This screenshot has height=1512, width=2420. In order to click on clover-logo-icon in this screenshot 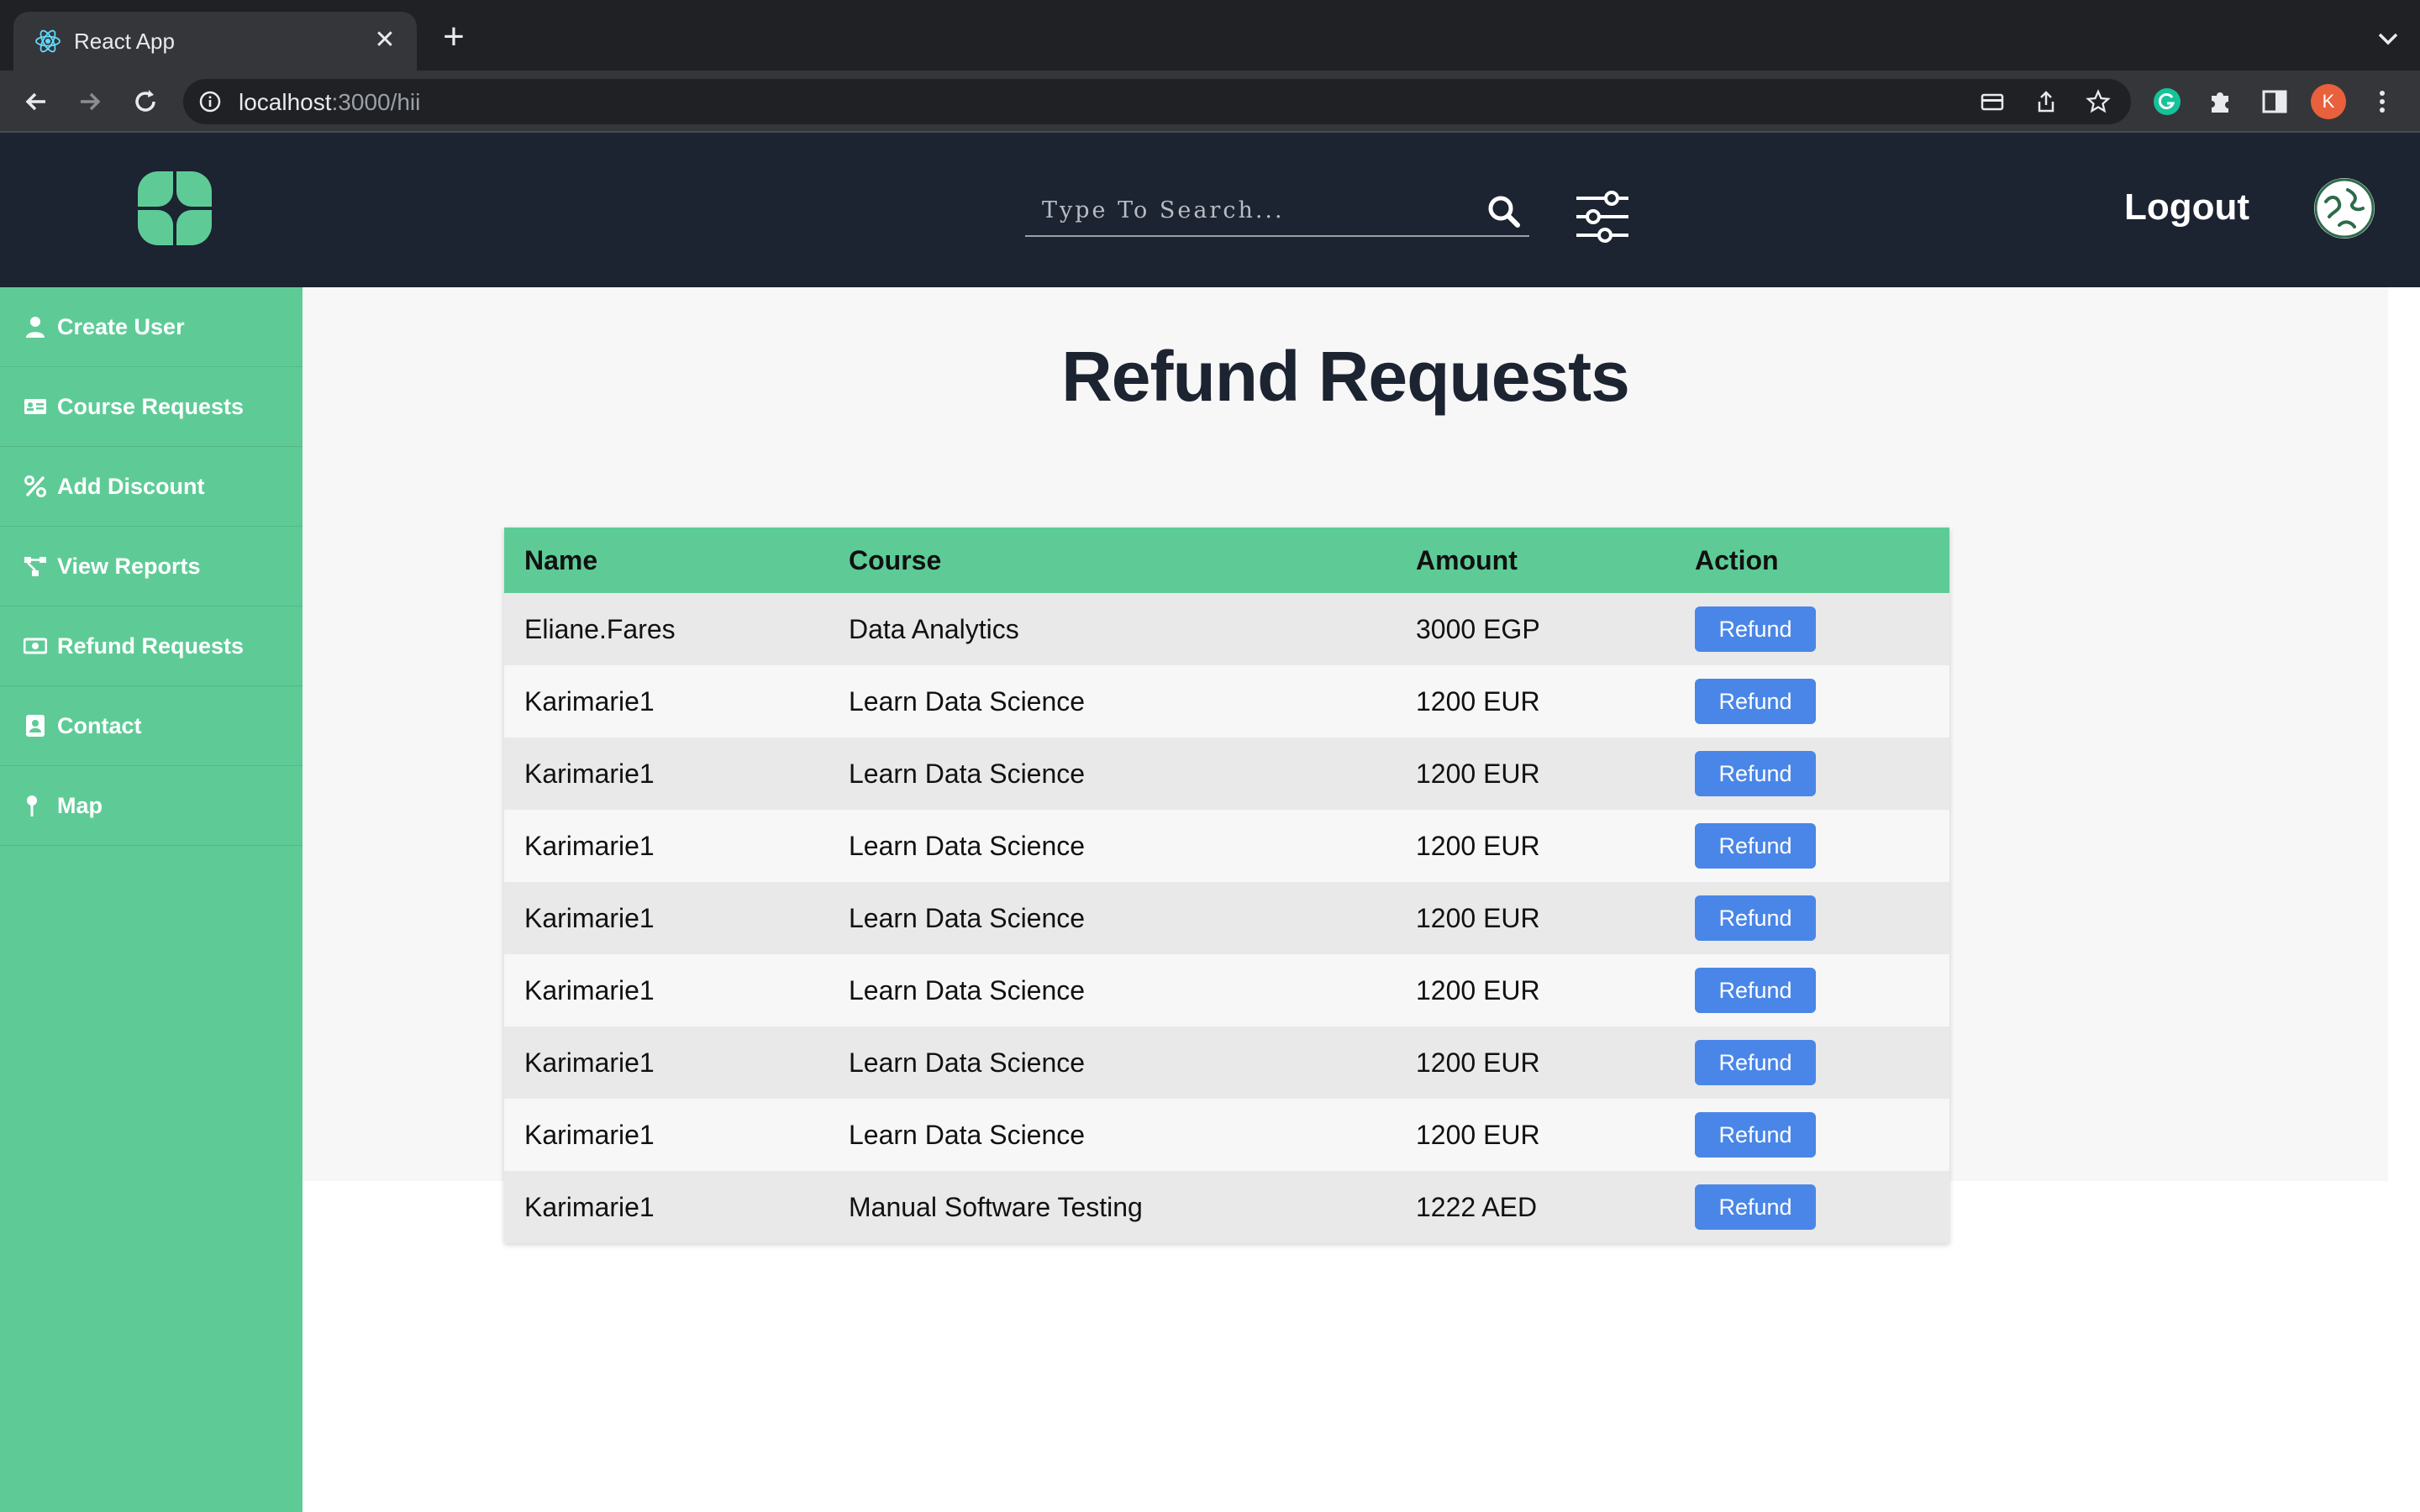, I will do `click(174, 208)`.